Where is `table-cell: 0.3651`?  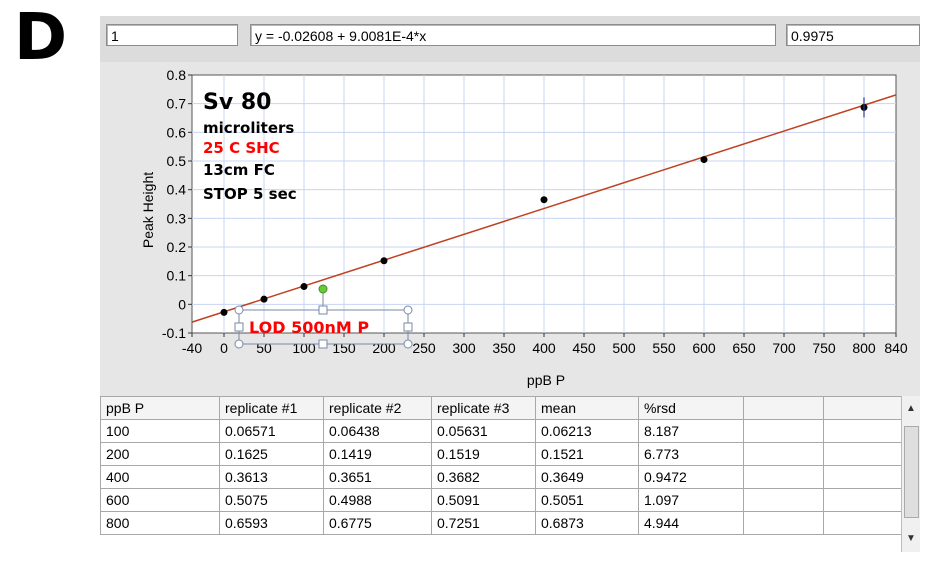 table-cell: 0.3651 is located at coordinates (377, 477).